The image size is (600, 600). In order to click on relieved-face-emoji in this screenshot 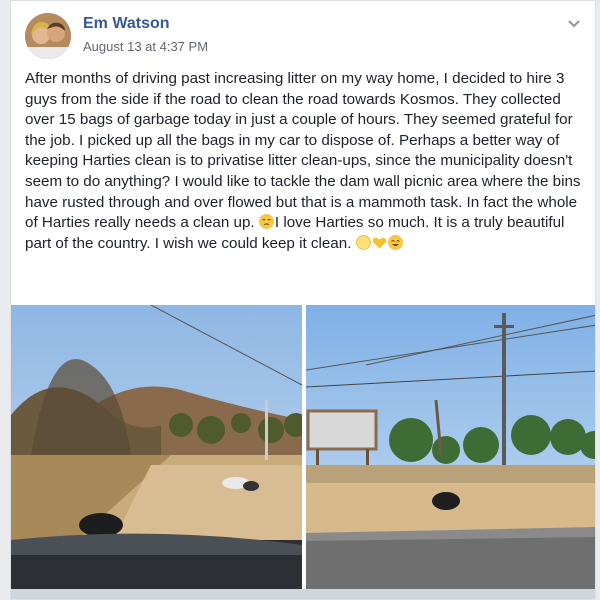, I will do `click(266, 222)`.